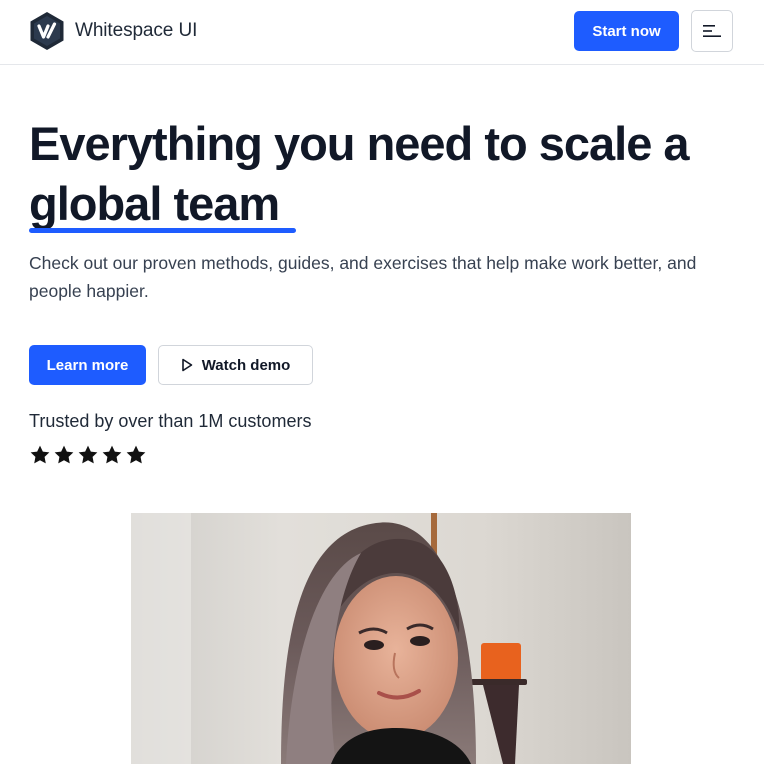 The image size is (764, 764). I want to click on brand-name: Whitespace UI, so click(136, 30).